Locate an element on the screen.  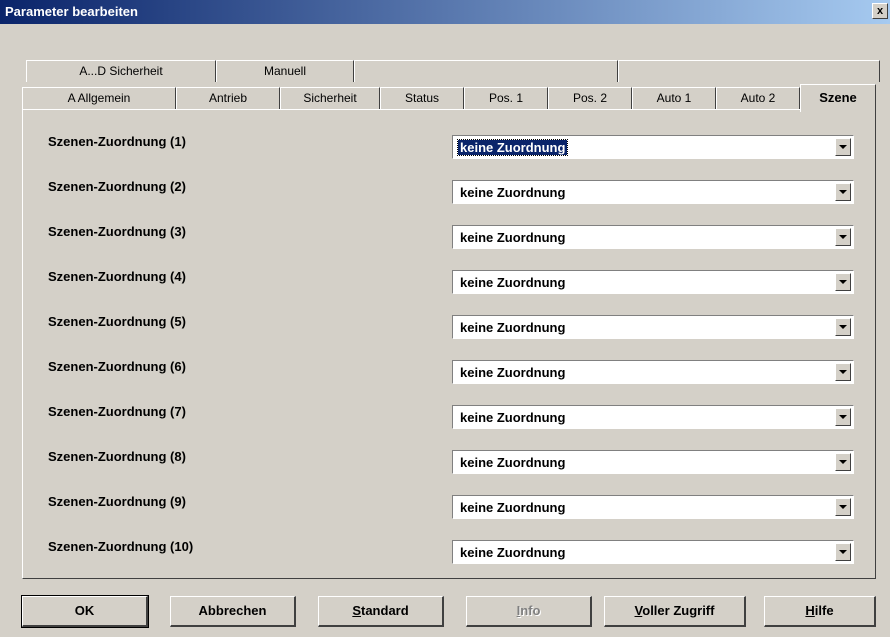
voller-zugriff-button: Voller Zugriff is located at coordinates (675, 611).